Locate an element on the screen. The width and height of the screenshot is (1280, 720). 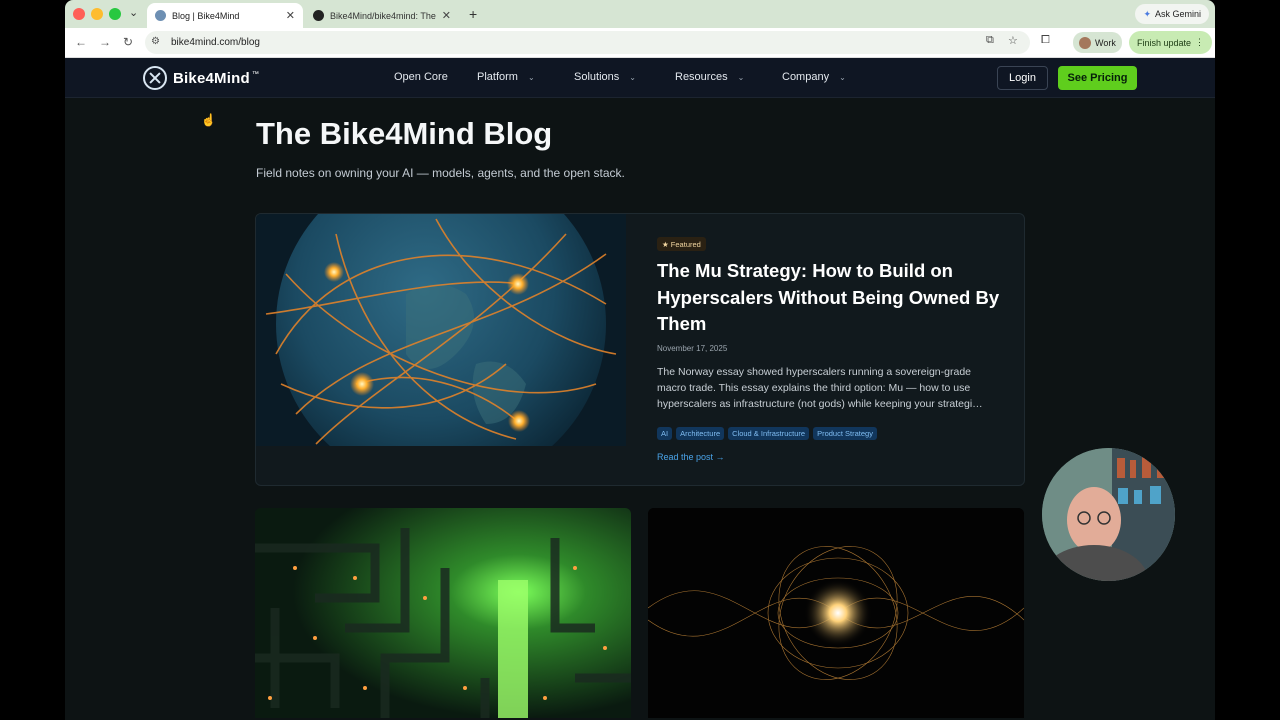
github-favicon-icon is located at coordinates (318, 15).